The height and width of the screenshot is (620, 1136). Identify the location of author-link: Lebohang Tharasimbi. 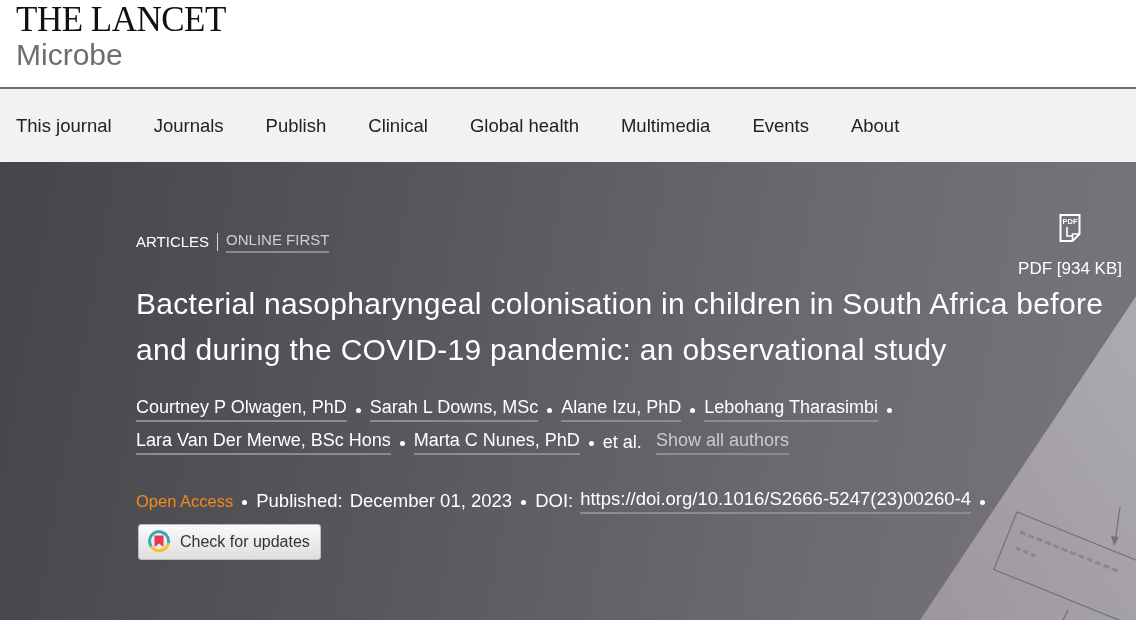
(791, 408).